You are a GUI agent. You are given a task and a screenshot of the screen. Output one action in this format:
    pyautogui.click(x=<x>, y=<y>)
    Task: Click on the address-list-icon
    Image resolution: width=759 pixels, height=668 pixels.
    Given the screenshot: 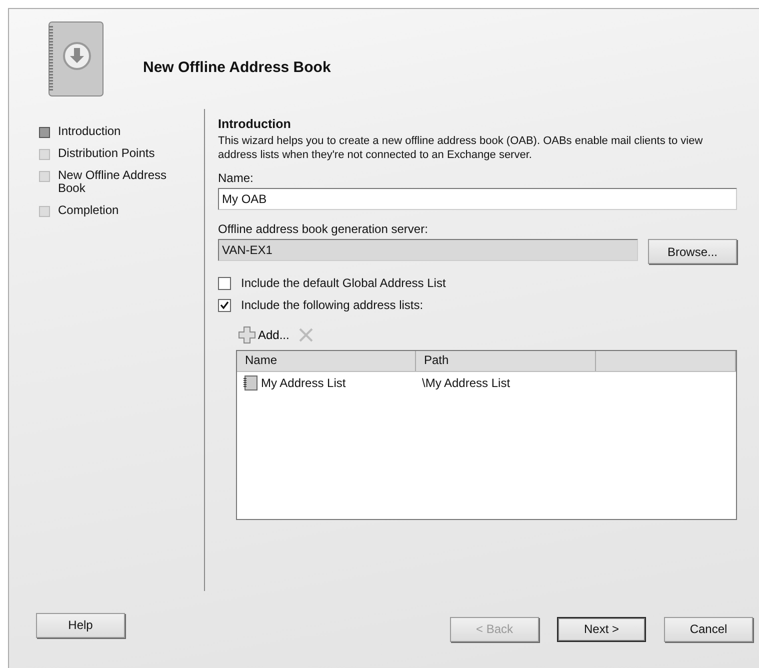 What is the action you would take?
    pyautogui.click(x=250, y=383)
    